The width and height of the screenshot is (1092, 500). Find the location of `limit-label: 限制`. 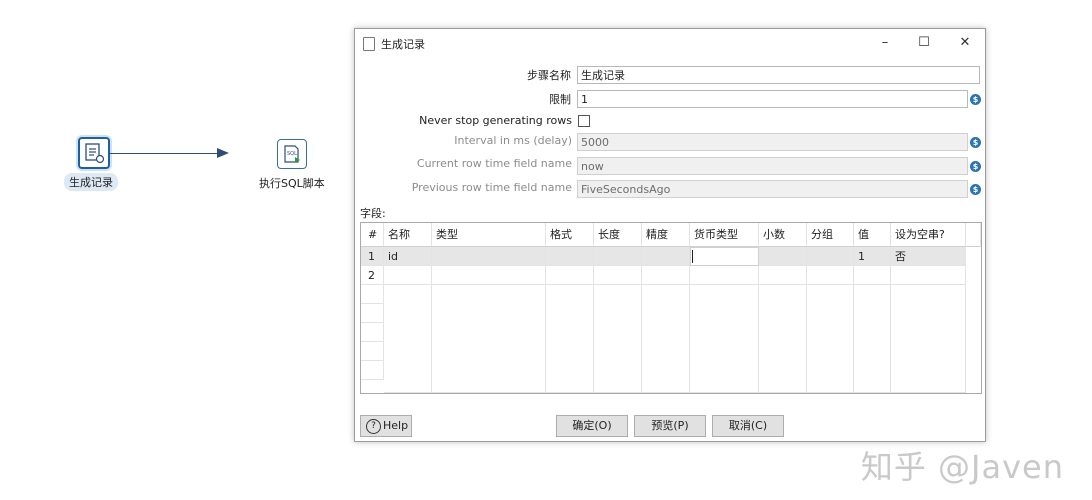

limit-label: 限制 is located at coordinates (560, 99).